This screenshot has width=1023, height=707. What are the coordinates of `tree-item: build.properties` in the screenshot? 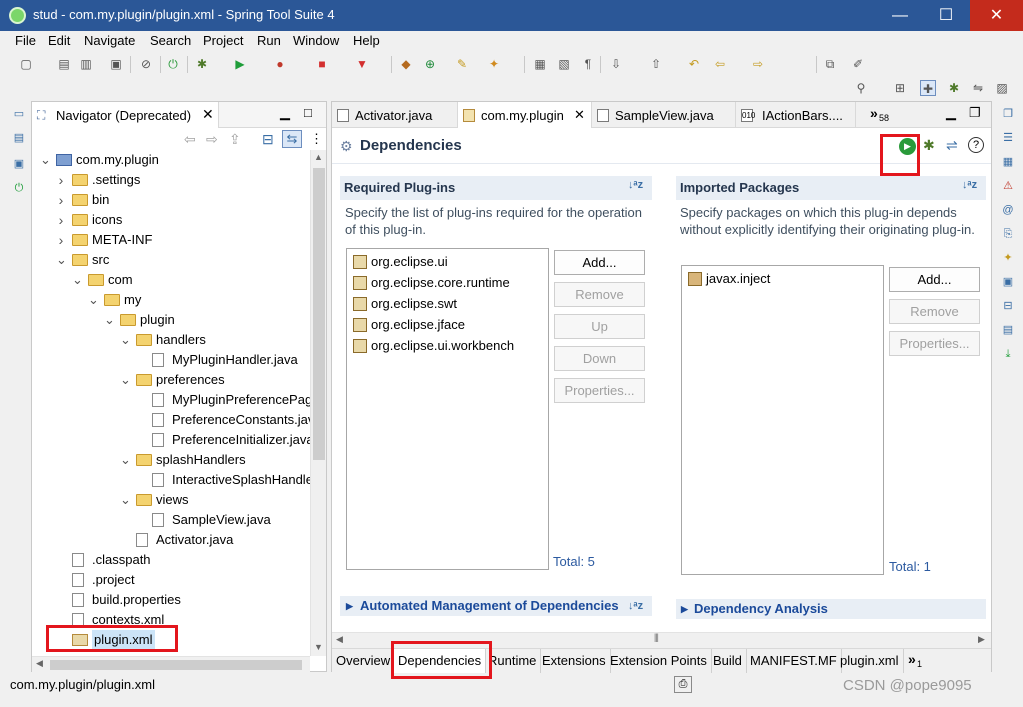 It's located at (171, 600).